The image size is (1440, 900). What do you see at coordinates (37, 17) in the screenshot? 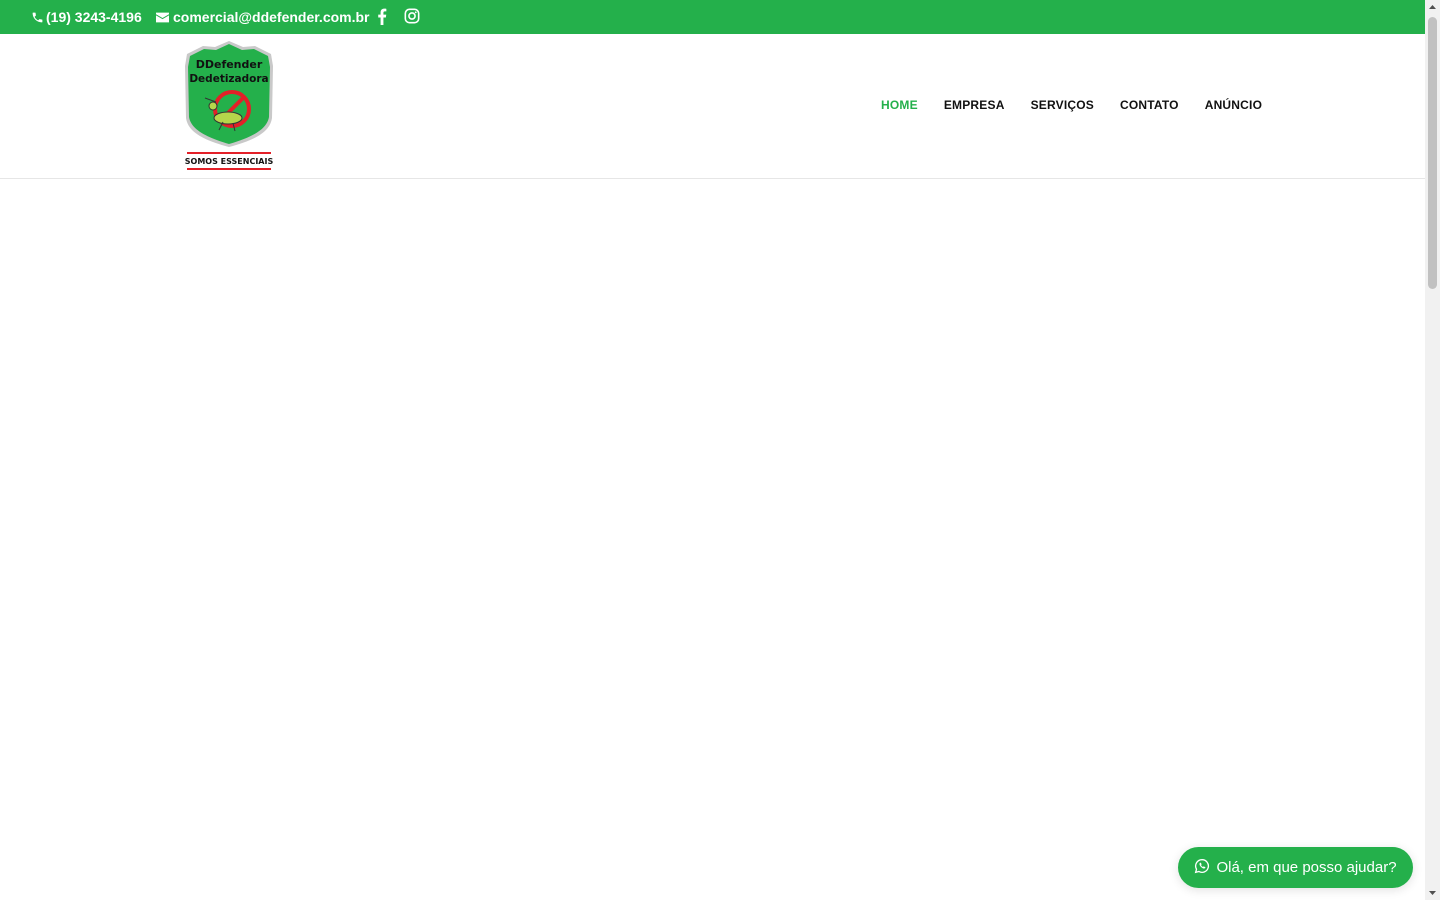
I see `phone-icon` at bounding box center [37, 17].